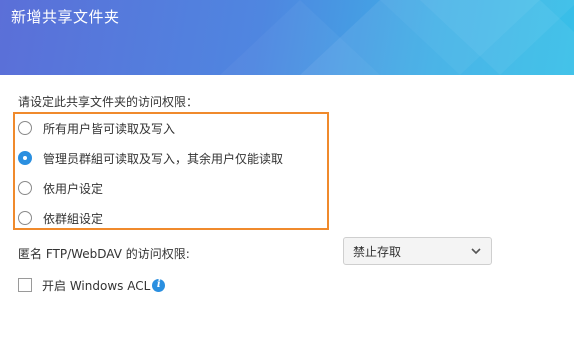 This screenshot has width=574, height=356. What do you see at coordinates (104, 254) in the screenshot?
I see `ftp-access-label: 匿名 FTP/WebDAV 的访问权限:` at bounding box center [104, 254].